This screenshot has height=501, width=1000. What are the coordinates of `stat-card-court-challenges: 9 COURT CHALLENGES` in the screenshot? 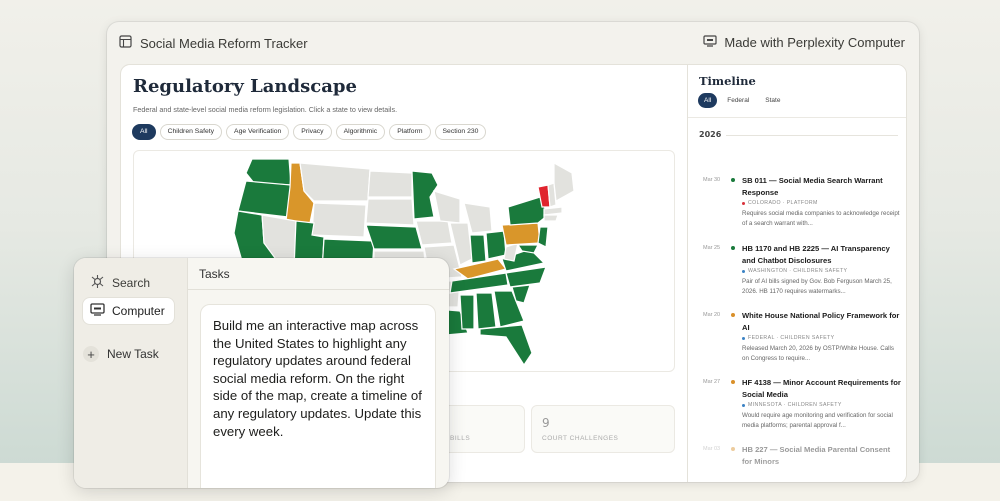 It's located at (603, 429).